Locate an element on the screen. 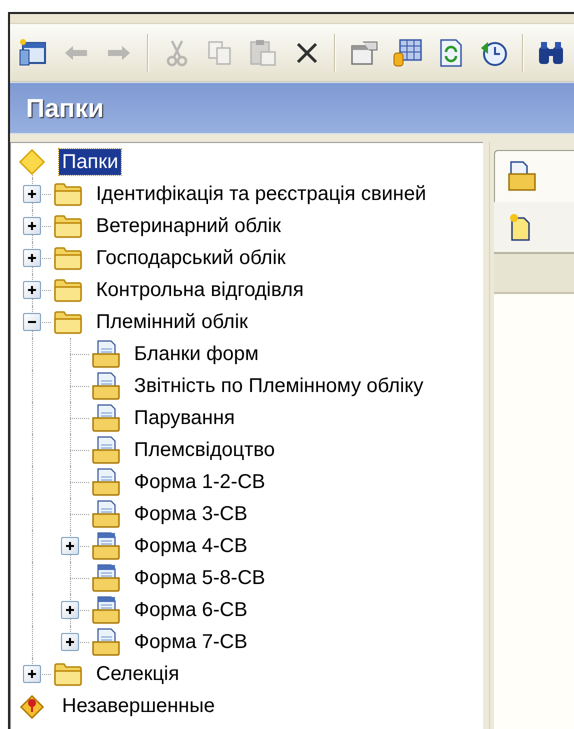 Image resolution: width=574 pixels, height=729 pixels. tree-item: Ідентифікація та реєстрація свиней is located at coordinates (261, 194).